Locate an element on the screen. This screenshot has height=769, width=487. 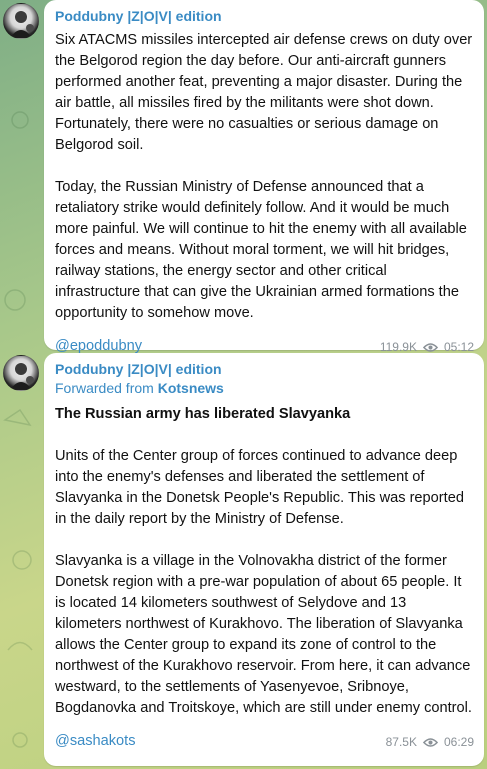
forwarded-prefix: Forwarded from is located at coordinates (104, 388).